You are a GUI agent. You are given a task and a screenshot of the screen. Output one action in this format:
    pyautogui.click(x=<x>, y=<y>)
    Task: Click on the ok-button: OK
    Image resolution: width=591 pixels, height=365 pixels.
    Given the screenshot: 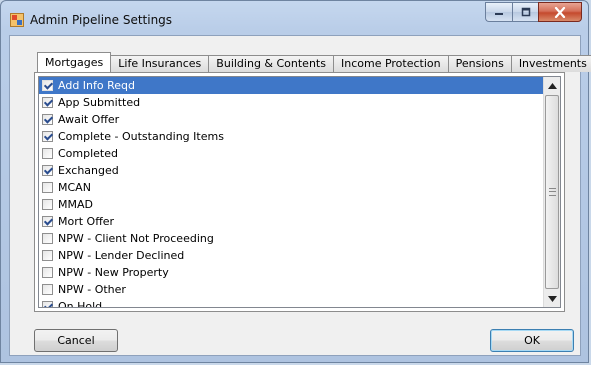 What is the action you would take?
    pyautogui.click(x=532, y=340)
    